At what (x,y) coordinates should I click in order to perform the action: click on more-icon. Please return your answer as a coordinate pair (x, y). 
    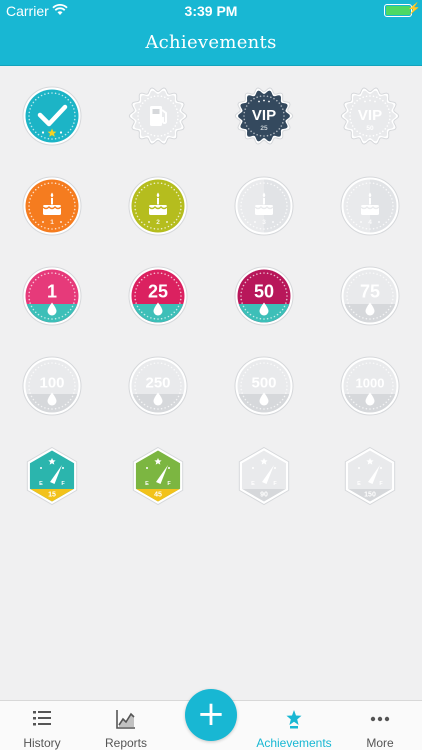
    Looking at the image, I should click on (380, 719).